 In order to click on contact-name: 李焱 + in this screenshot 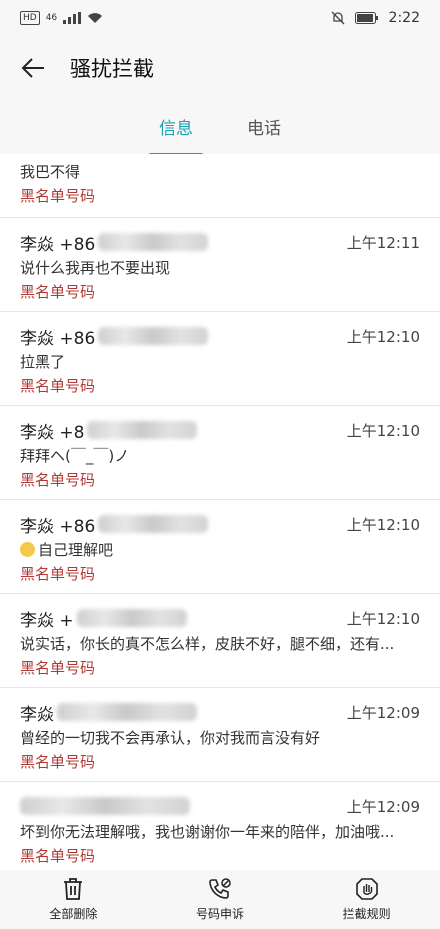, I will do `click(47, 620)`.